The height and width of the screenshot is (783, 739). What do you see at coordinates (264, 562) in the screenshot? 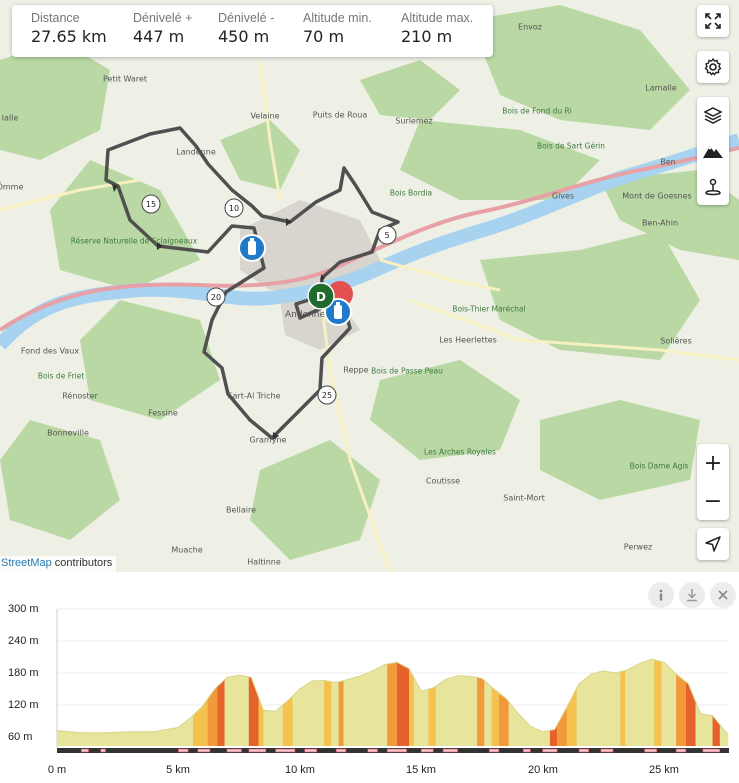
I see `place-label: Haltinne` at bounding box center [264, 562].